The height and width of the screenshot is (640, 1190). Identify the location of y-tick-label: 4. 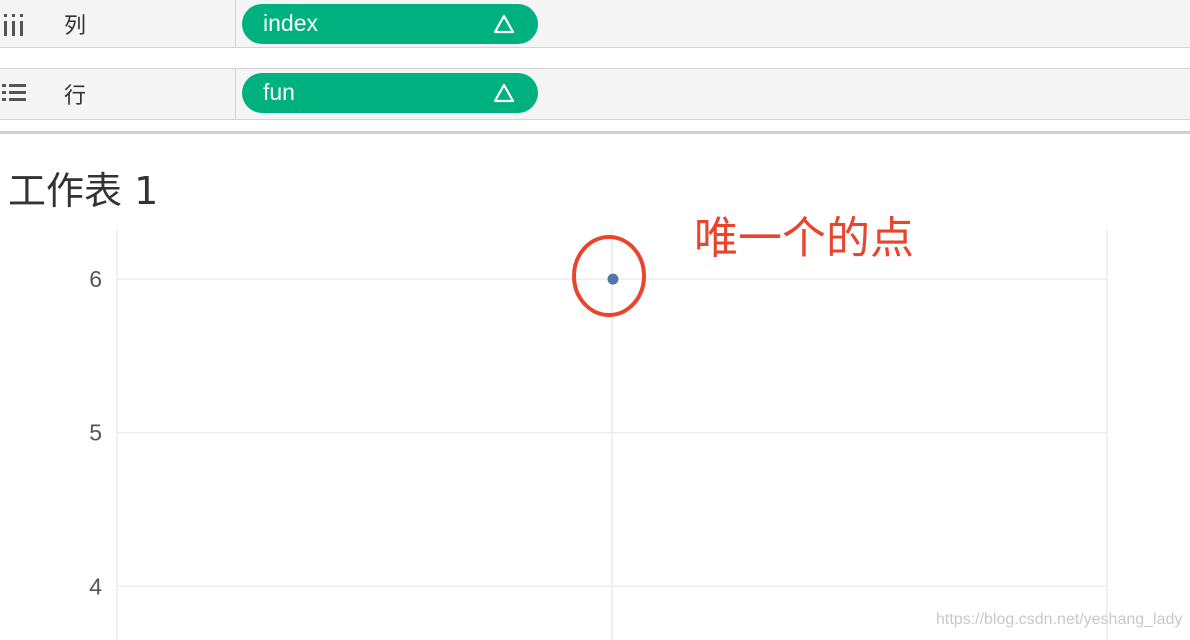
(95, 586).